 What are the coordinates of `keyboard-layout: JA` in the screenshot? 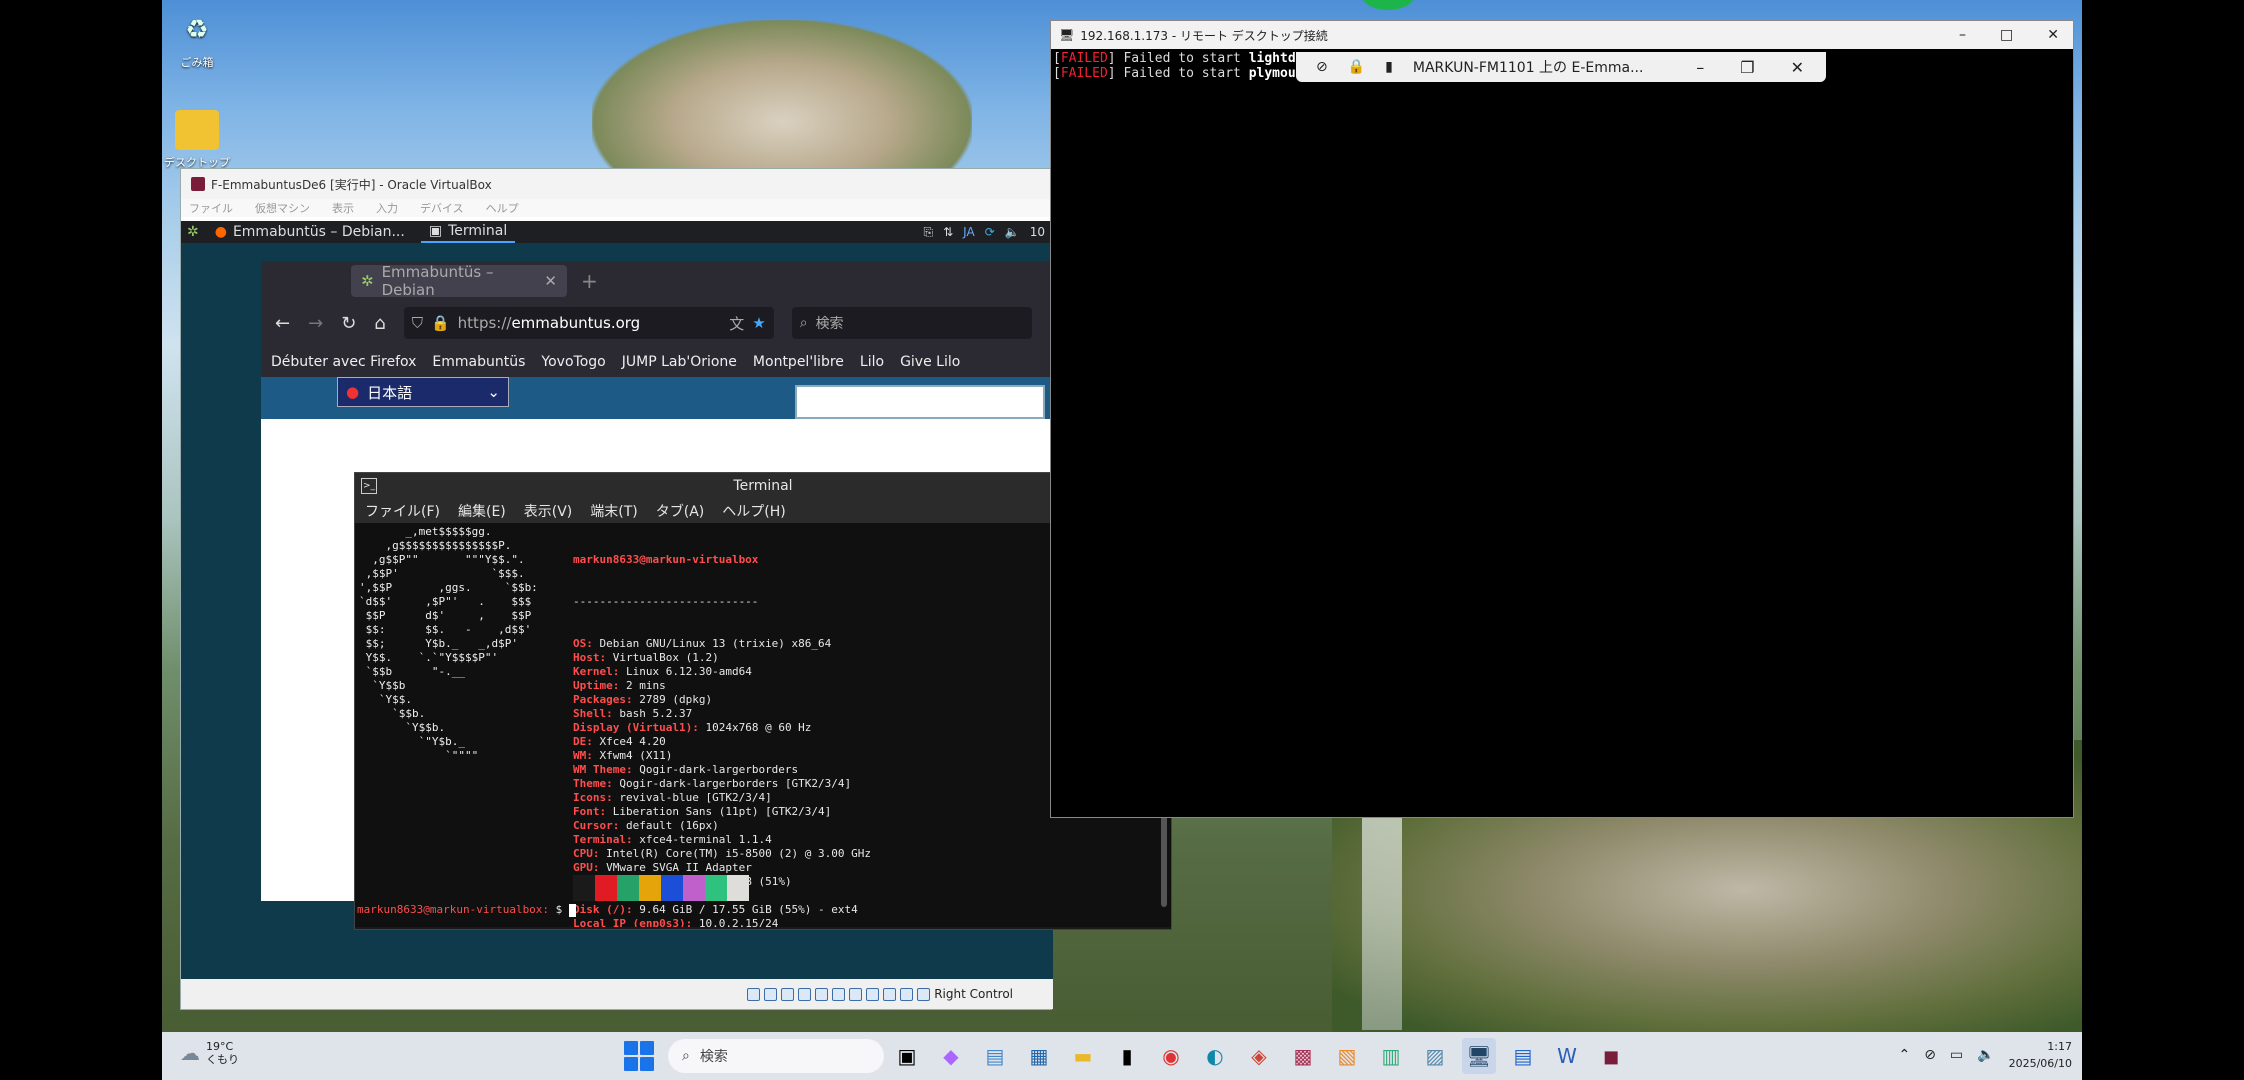 It's located at (969, 232).